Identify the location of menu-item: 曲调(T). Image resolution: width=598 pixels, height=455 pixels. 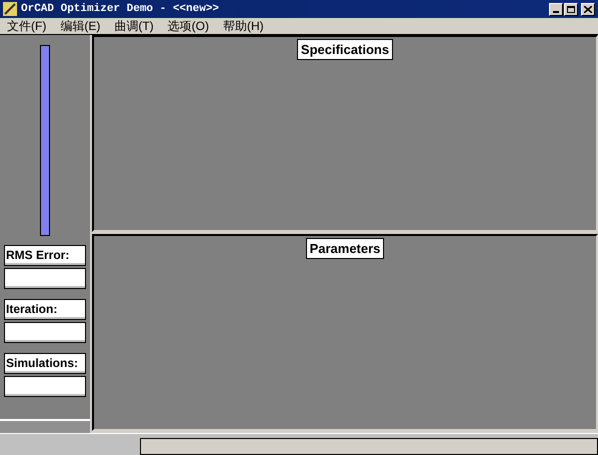
(134, 26).